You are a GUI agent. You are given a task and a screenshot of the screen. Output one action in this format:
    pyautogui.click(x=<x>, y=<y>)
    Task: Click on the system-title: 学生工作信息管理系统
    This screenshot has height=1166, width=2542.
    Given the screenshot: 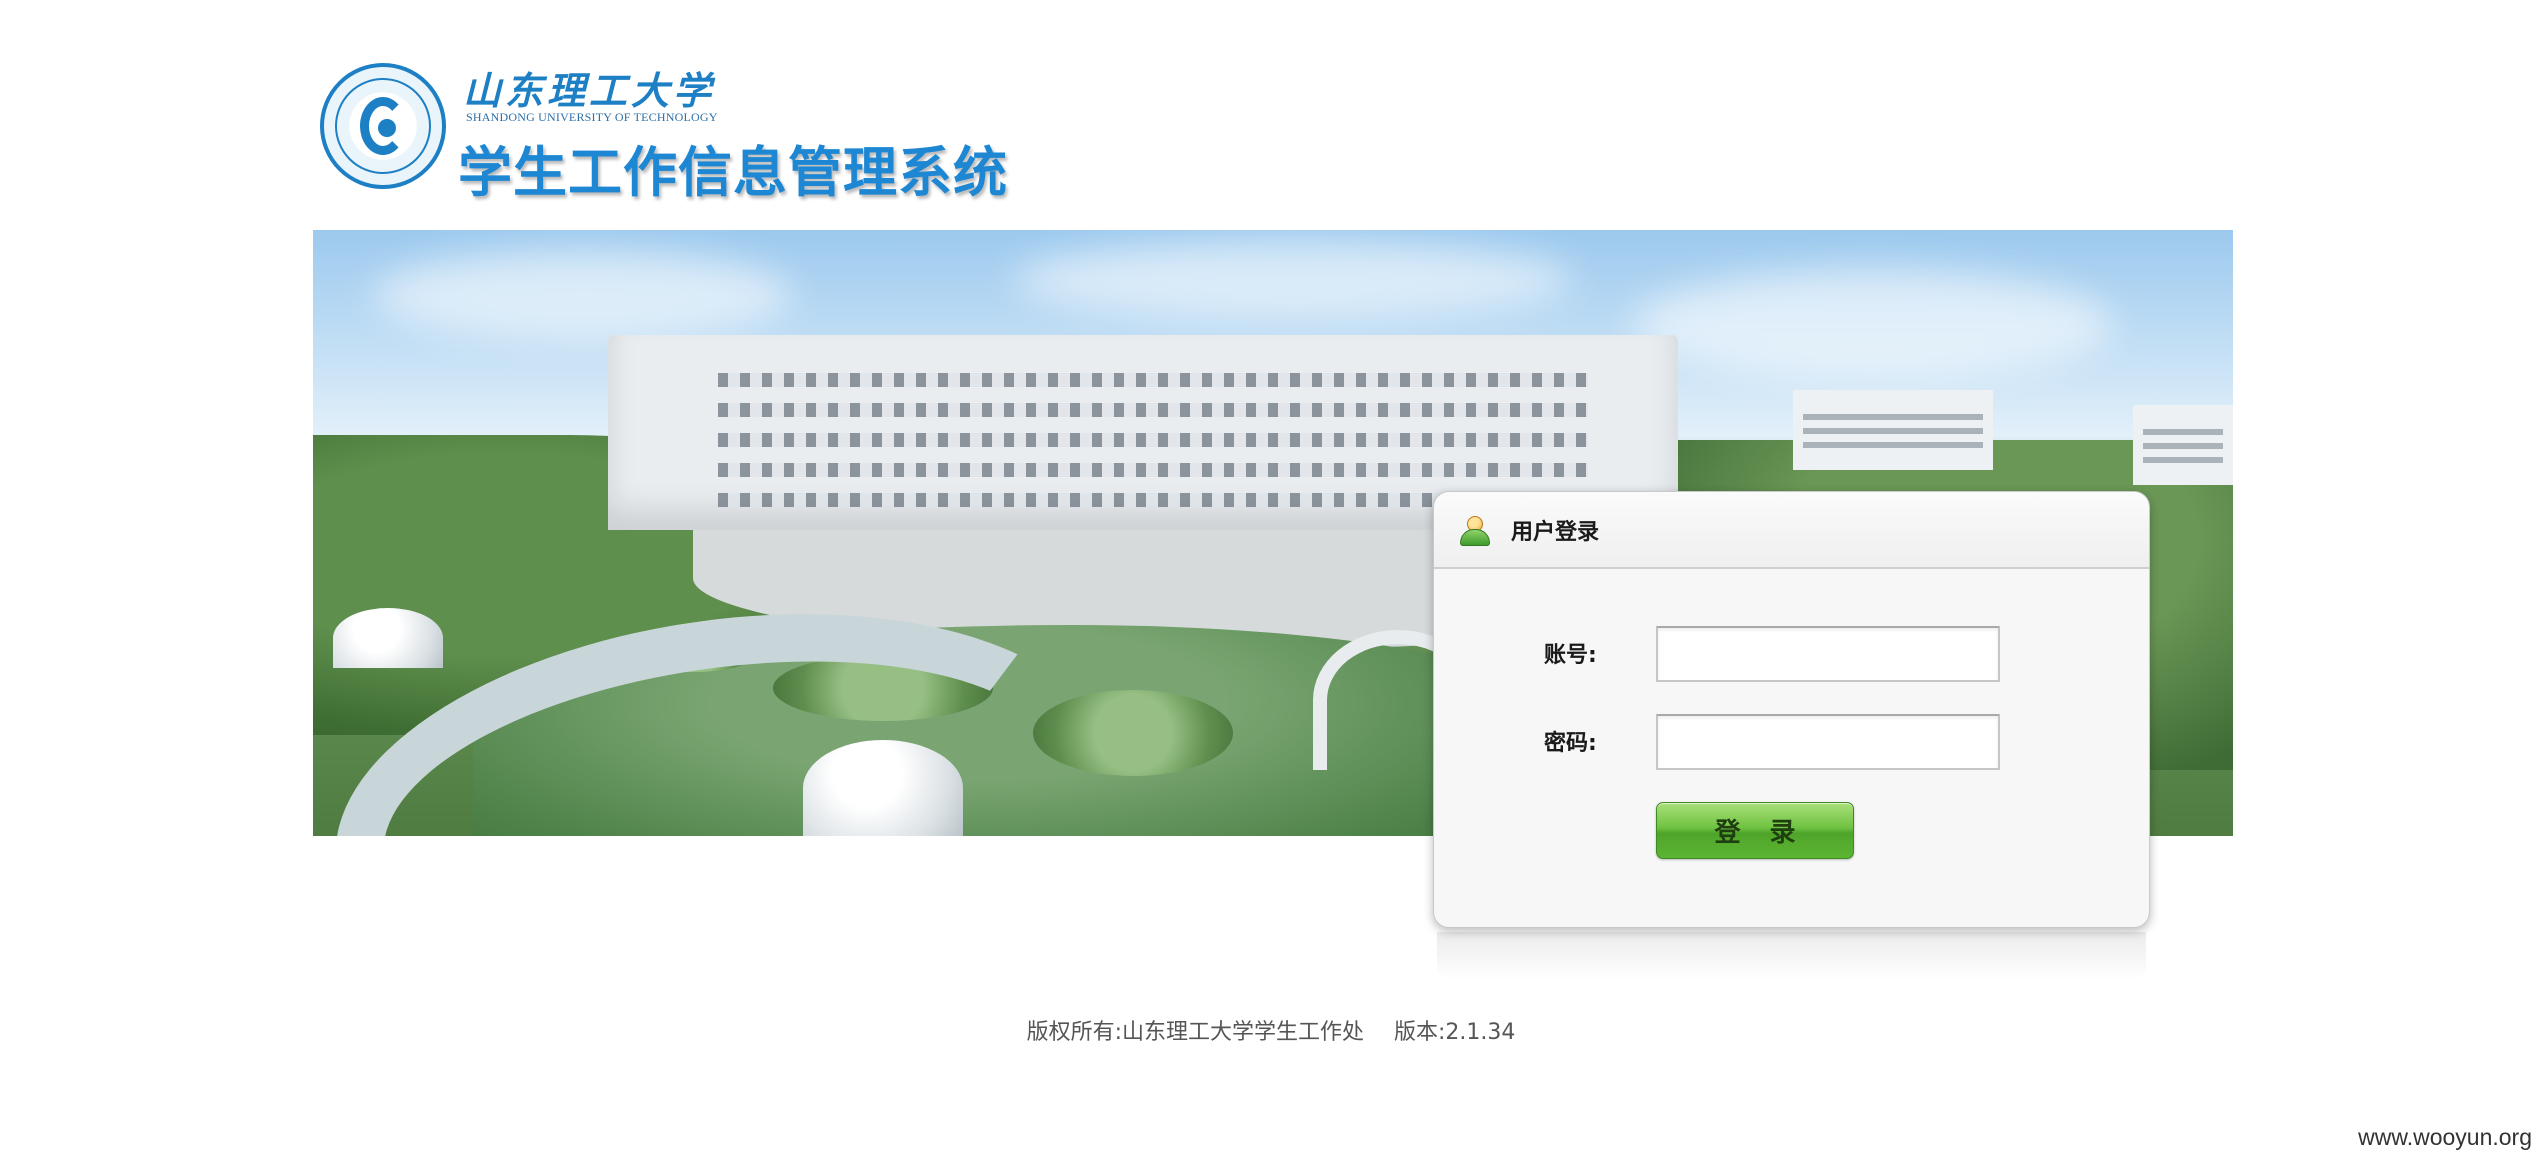 What is the action you would take?
    pyautogui.click(x=733, y=172)
    